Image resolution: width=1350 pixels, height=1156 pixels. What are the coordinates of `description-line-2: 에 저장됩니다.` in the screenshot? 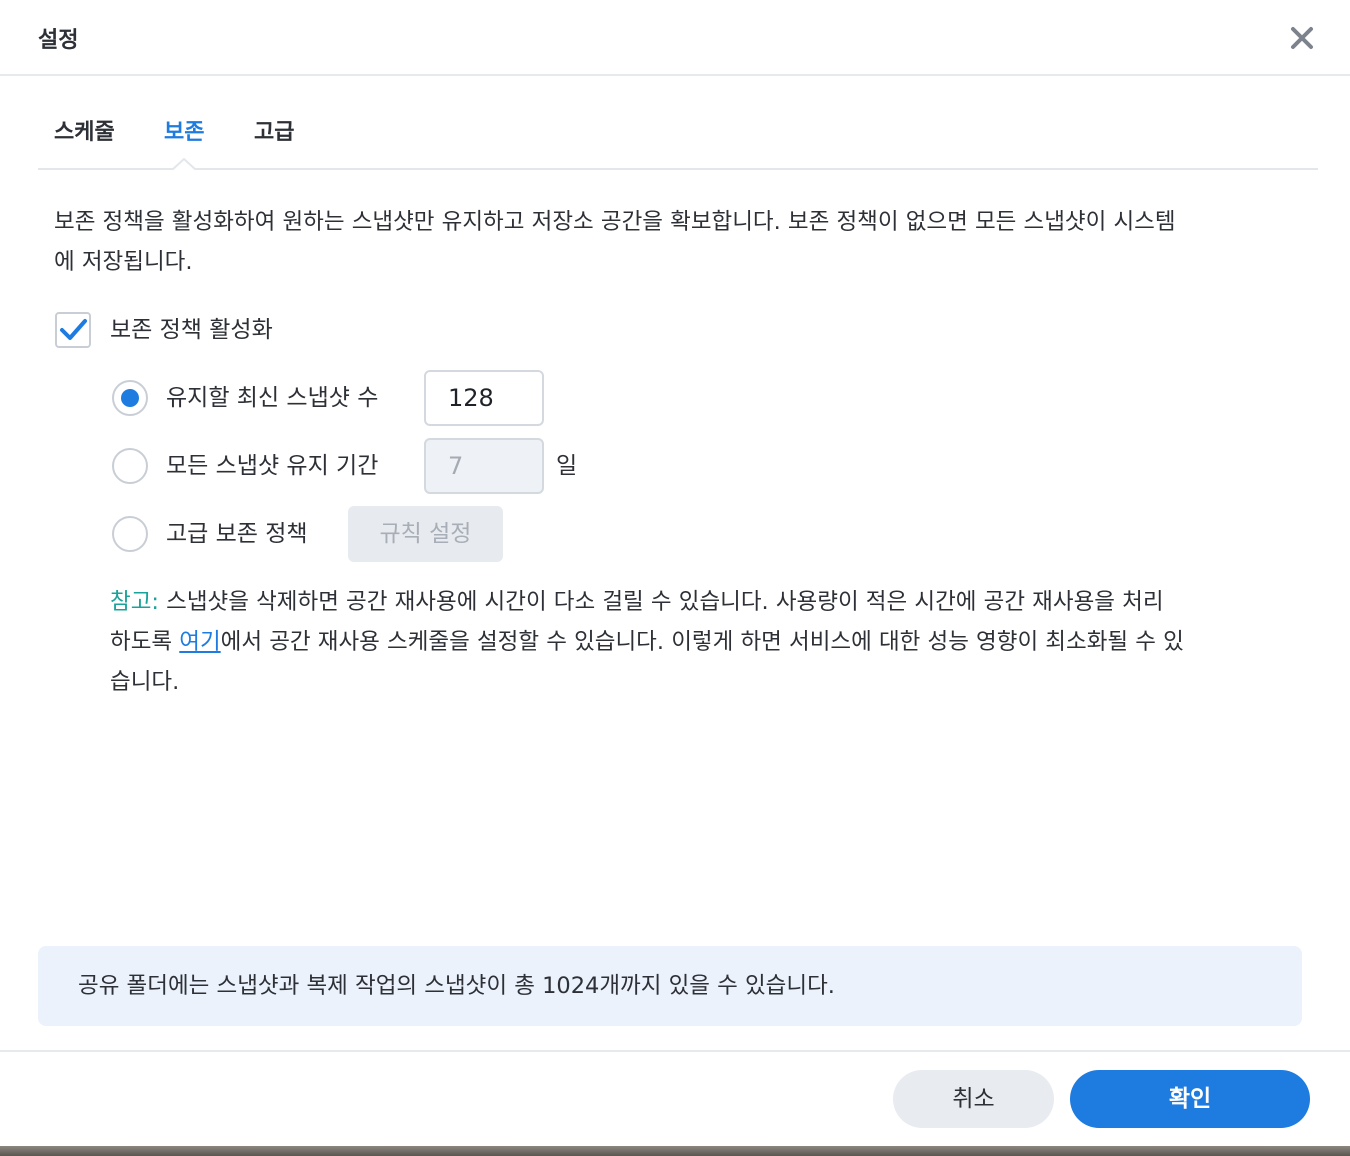 It's located at (123, 262).